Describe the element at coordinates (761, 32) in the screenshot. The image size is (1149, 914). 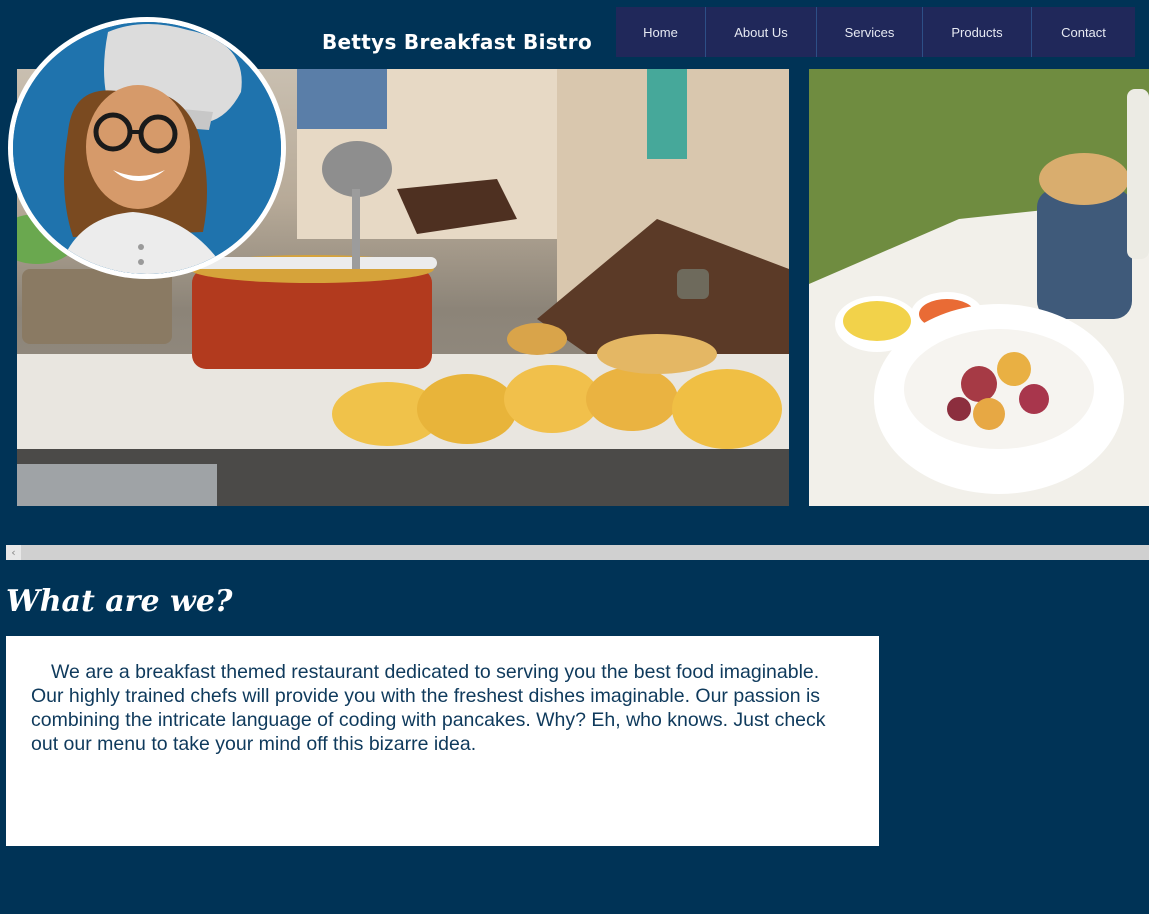
I see `nav-about-us: About Us` at that location.